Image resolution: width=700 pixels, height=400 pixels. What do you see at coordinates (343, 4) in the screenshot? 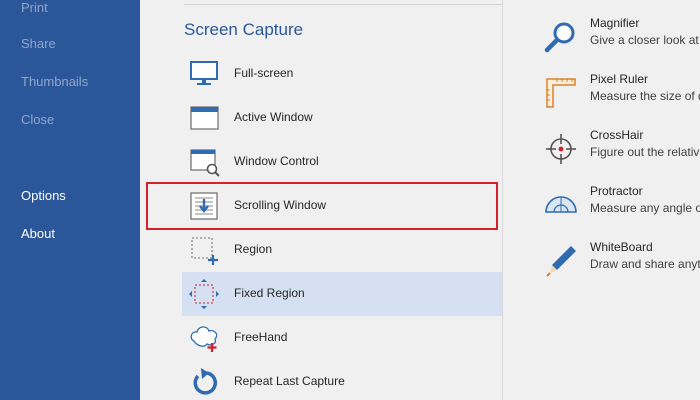
I see `top-divider` at bounding box center [343, 4].